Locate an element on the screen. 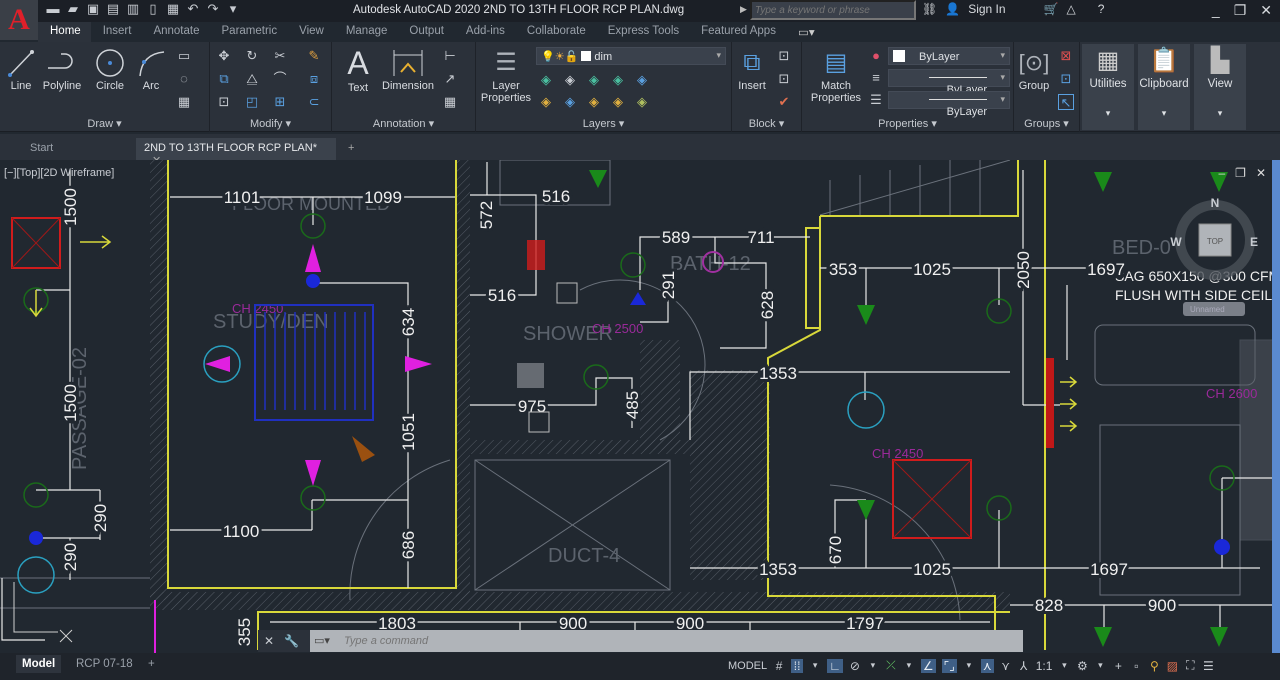  layer-lock-icon: ◈ is located at coordinates (618, 80).